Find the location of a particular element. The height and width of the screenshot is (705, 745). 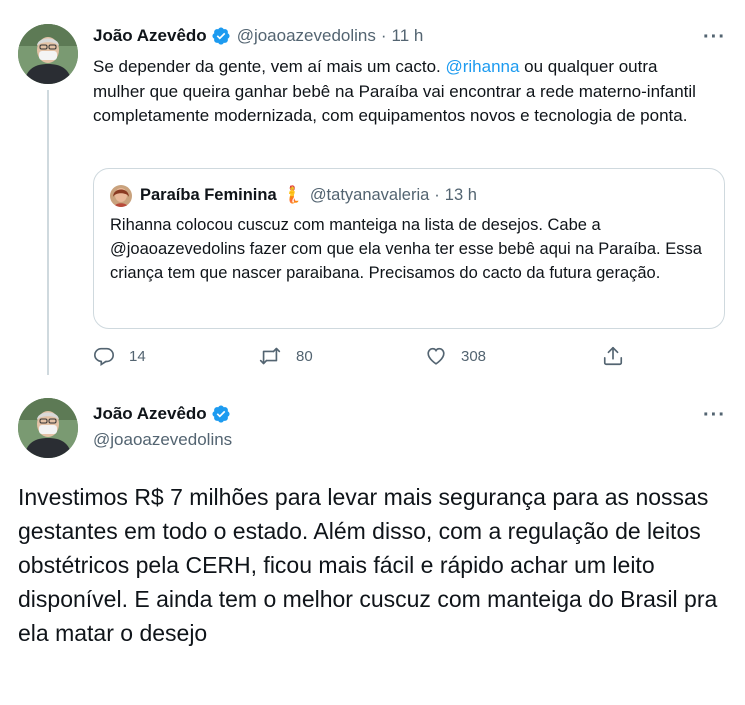

heart-icon is located at coordinates (436, 356).